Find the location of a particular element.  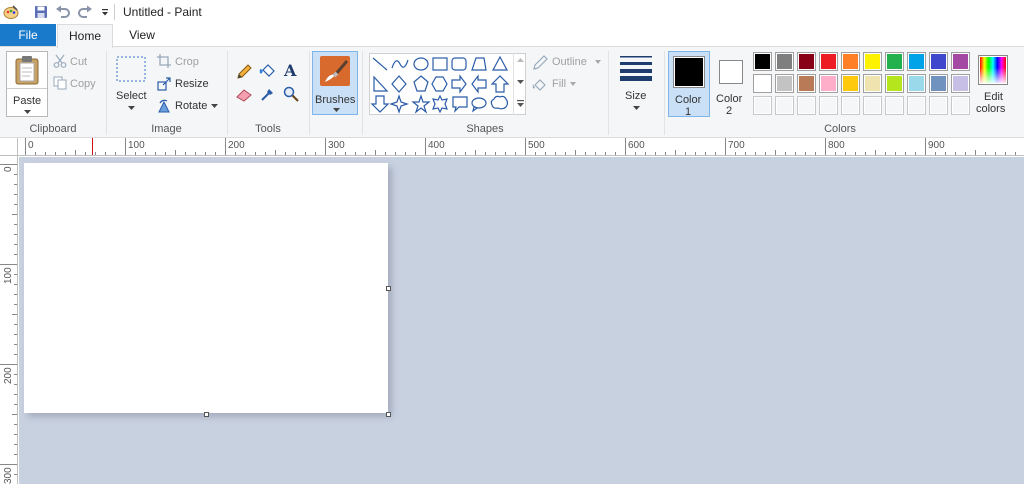

vertical-ruler: 0 100 200 300 is located at coordinates (9, 320).